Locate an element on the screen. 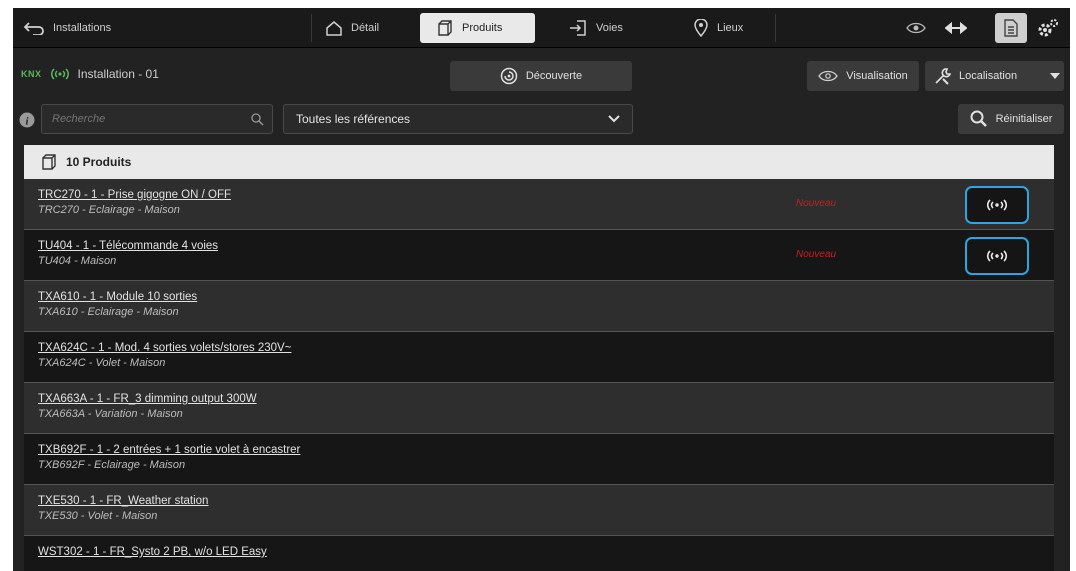 The image size is (1076, 571). localisation-label: Localisation is located at coordinates (988, 76).